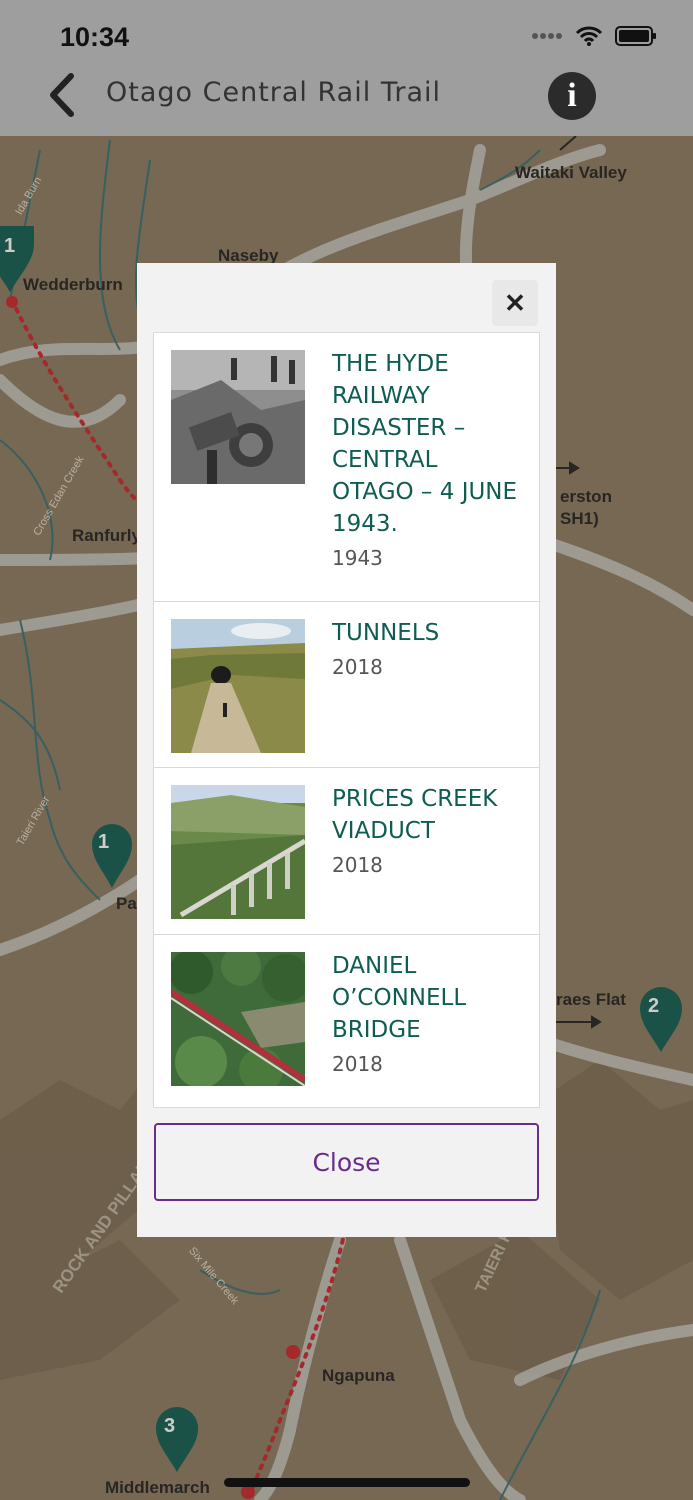 This screenshot has height=1500, width=693. Describe the element at coordinates (238, 1019) in the screenshot. I see `bridge-thumbnail` at that location.